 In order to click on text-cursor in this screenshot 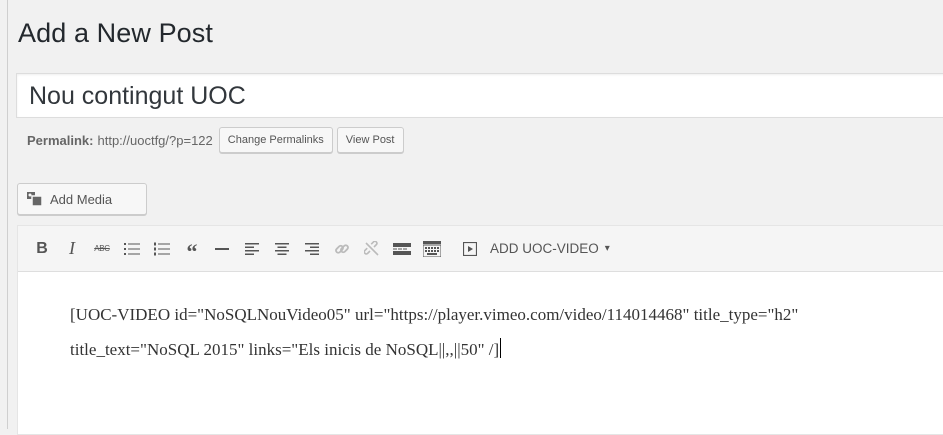, I will do `click(501, 348)`.